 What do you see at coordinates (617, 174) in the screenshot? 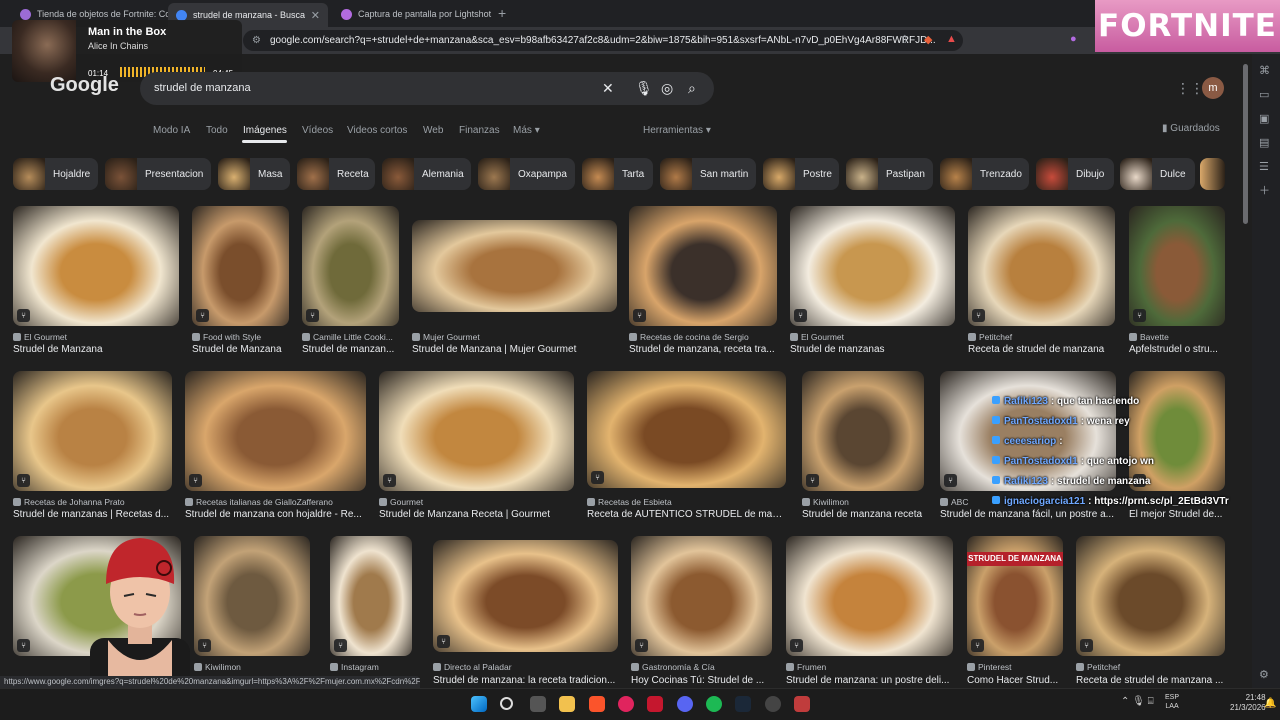
I see `chip-tarta: Tarta` at bounding box center [617, 174].